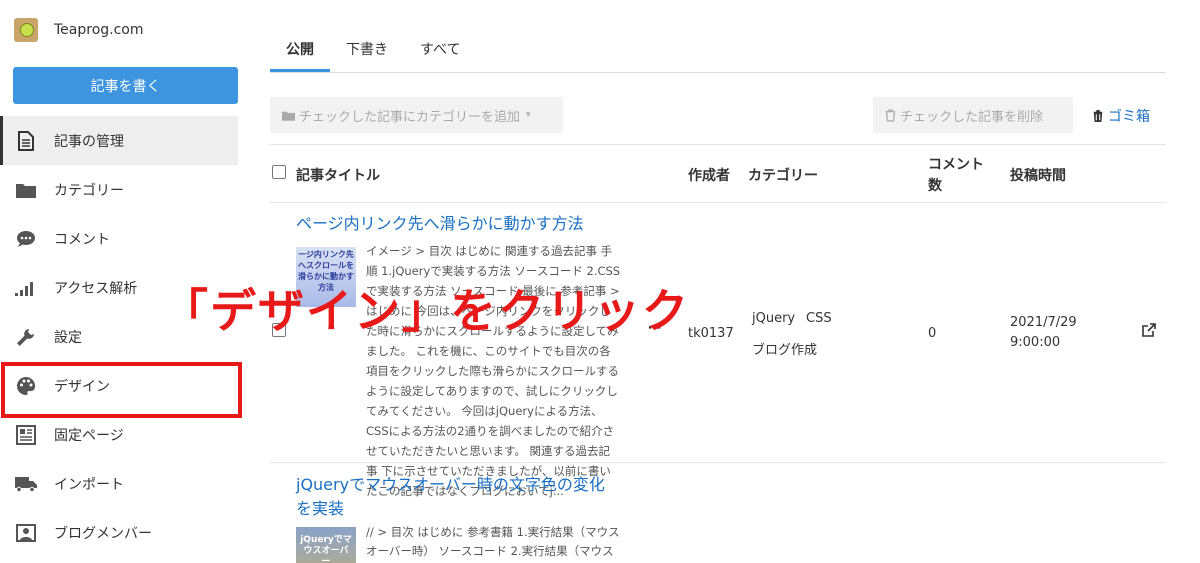 The width and height of the screenshot is (1200, 563). What do you see at coordinates (711, 333) in the screenshot?
I see `post-author: tk0137` at bounding box center [711, 333].